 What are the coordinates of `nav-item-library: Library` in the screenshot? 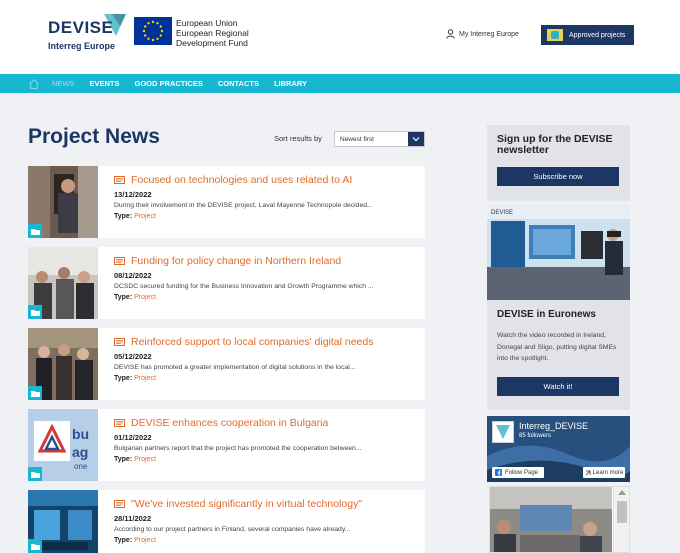 It's located at (290, 83).